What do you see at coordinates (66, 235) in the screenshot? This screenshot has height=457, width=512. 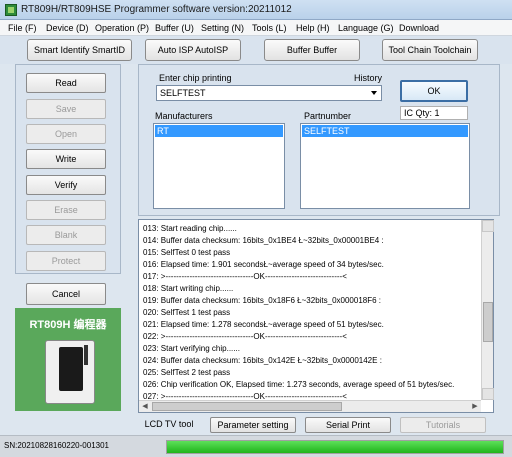 I see `blank-button: Blank` at bounding box center [66, 235].